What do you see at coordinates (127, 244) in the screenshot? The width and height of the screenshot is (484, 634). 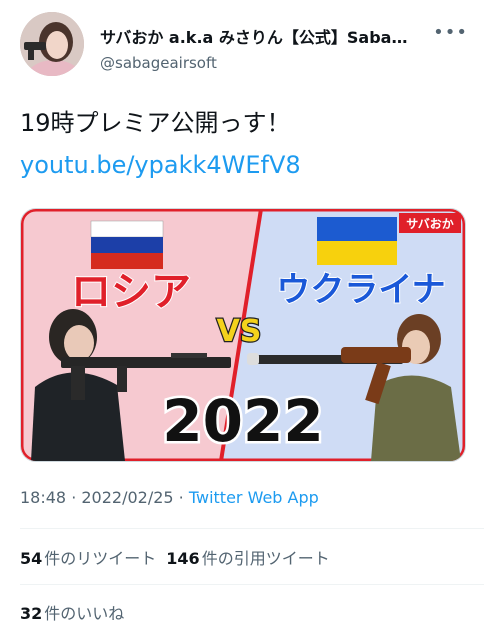 I see `russia-flag-icon` at bounding box center [127, 244].